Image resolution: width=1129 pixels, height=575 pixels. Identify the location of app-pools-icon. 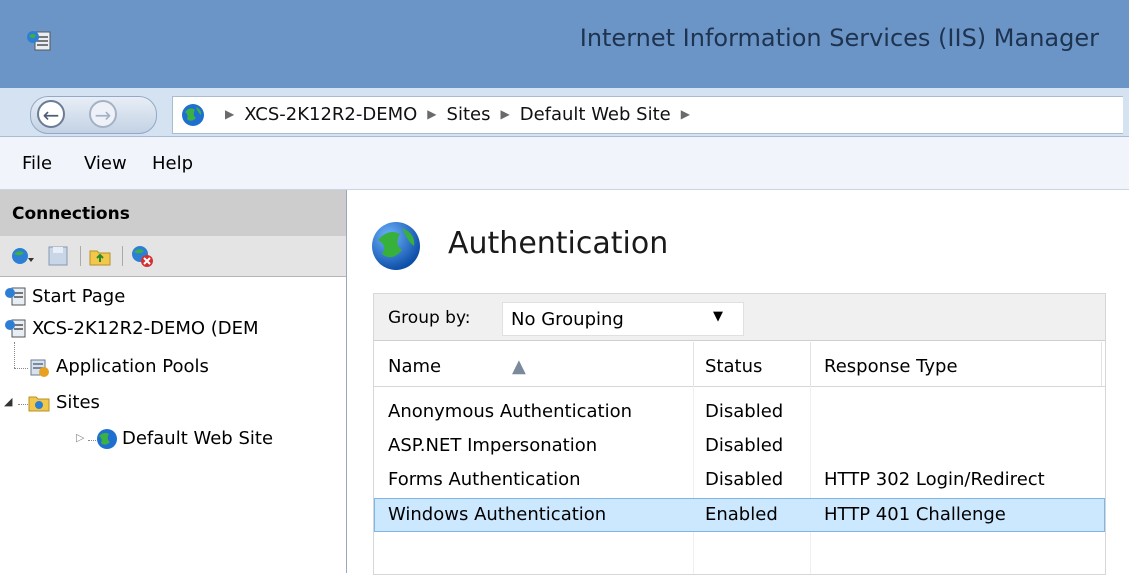
(39, 368).